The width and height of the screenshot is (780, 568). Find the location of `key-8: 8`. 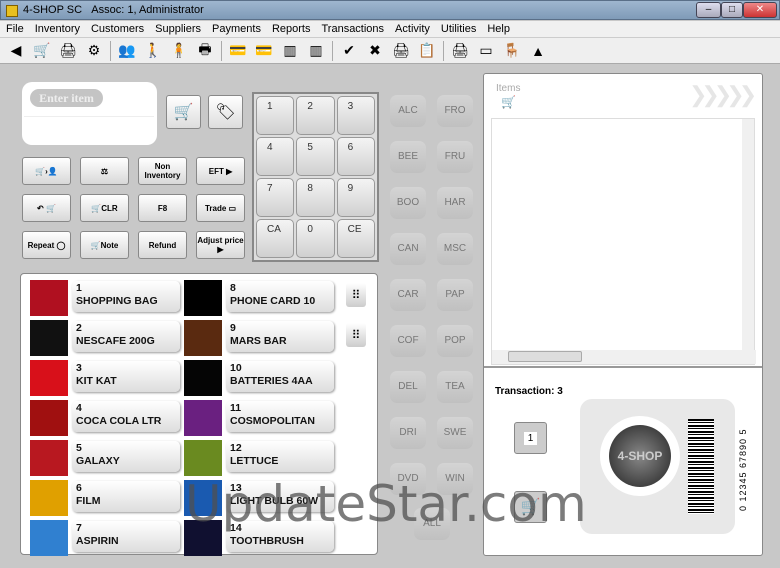

key-8: 8 is located at coordinates (315, 197).